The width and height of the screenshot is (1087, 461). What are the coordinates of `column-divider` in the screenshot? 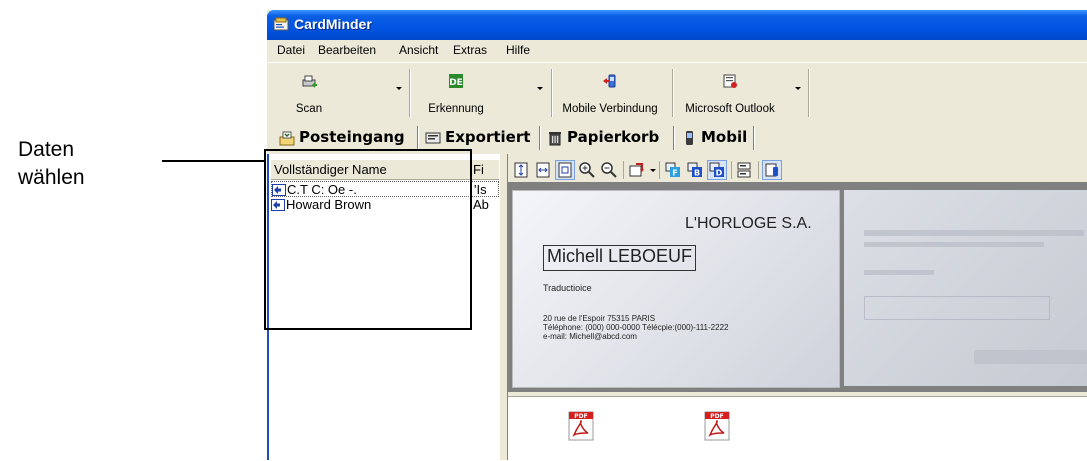 It's located at (470, 169).